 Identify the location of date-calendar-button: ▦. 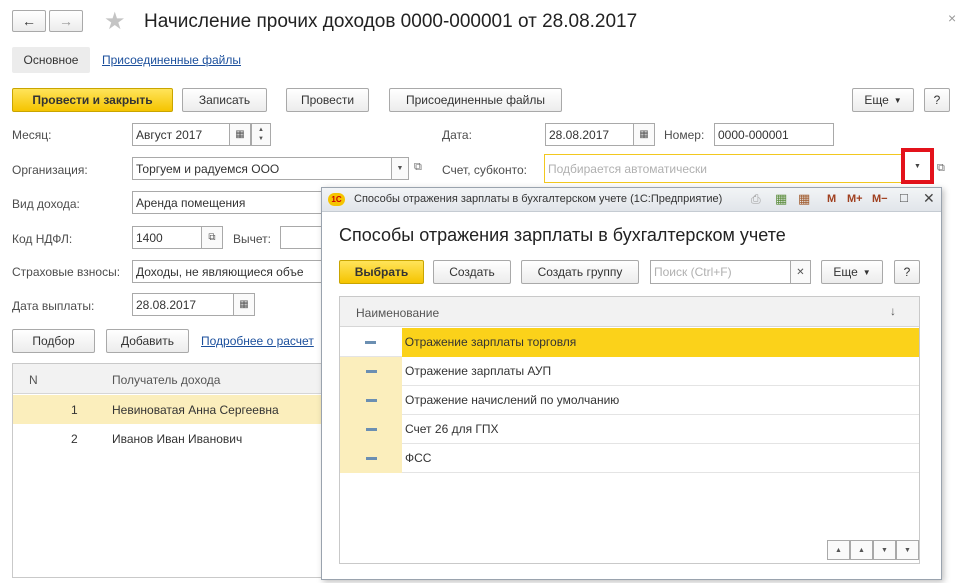
(644, 134).